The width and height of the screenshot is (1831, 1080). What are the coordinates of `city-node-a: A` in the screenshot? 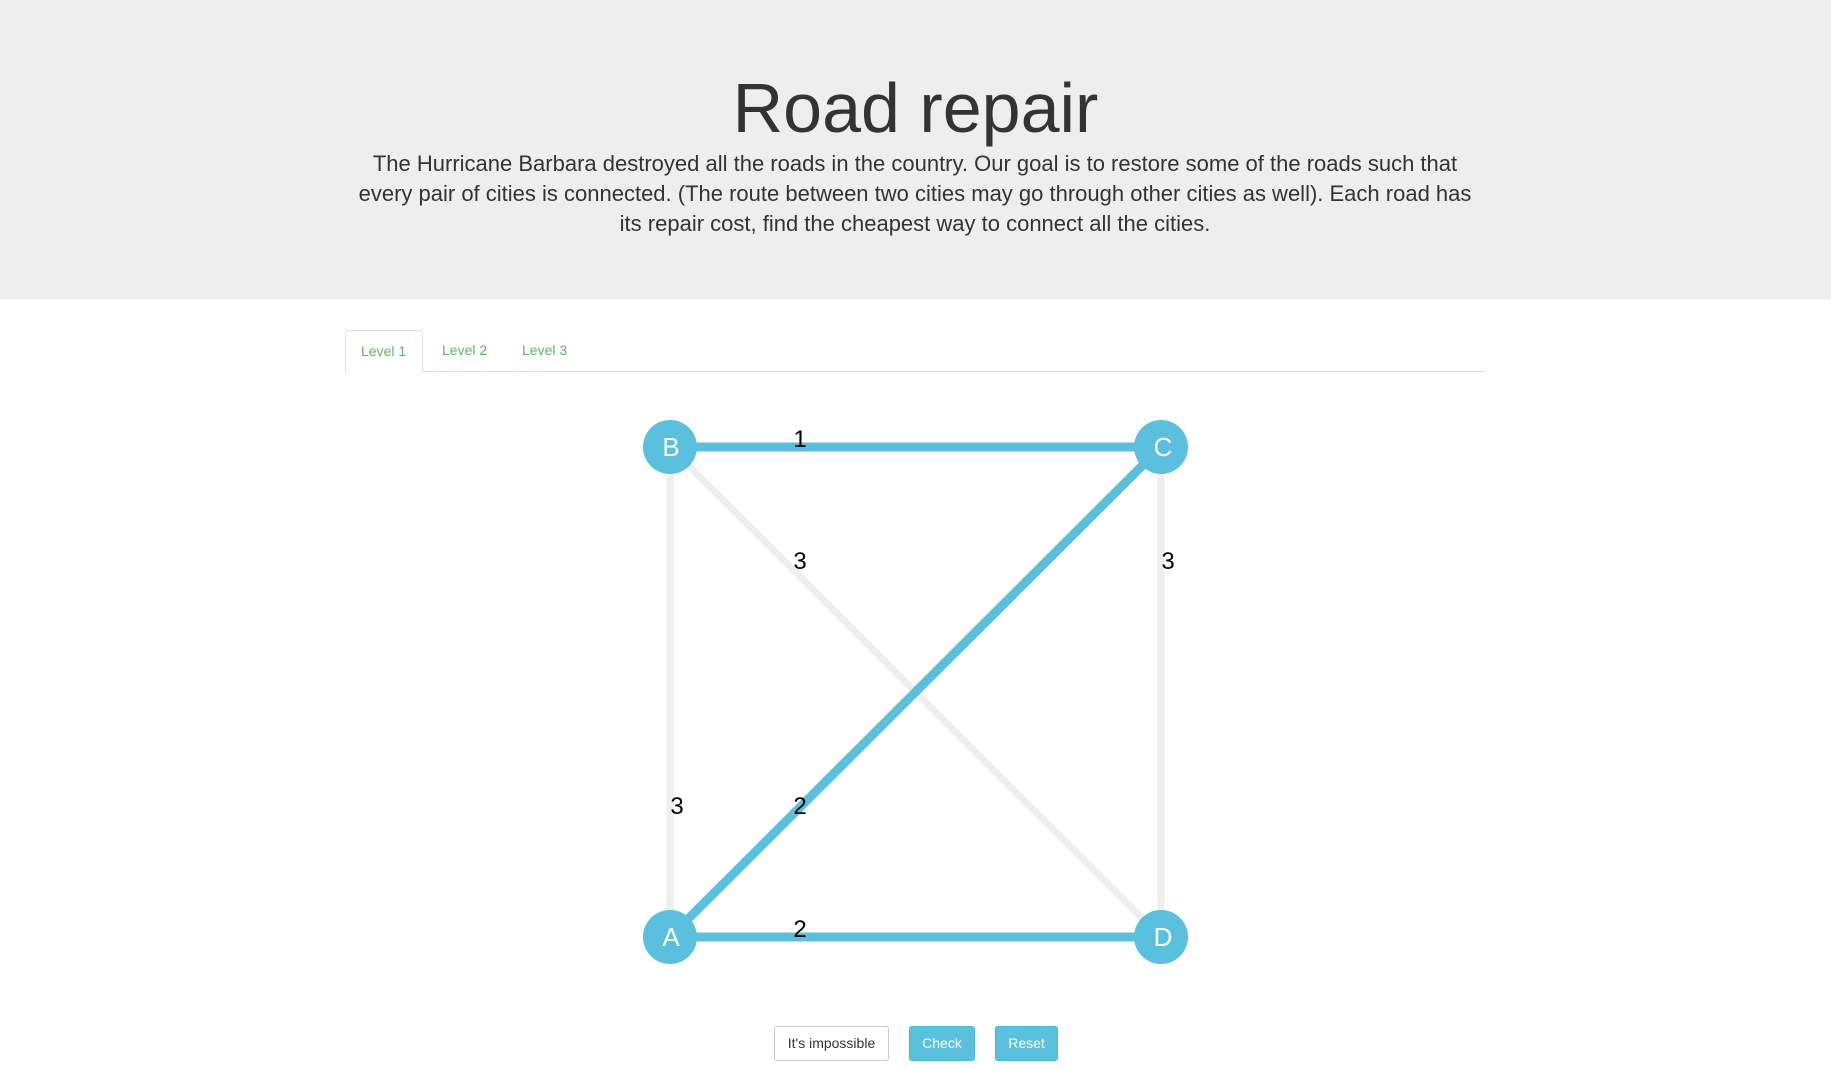 It's located at (670, 937).